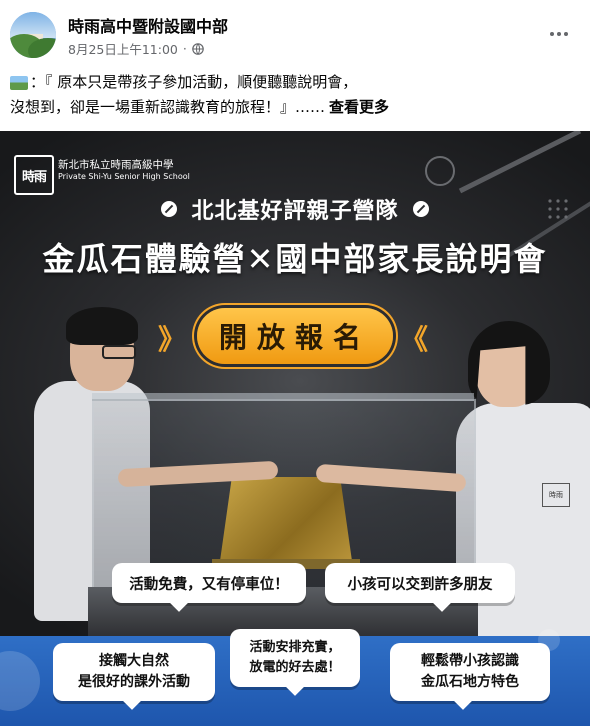 This screenshot has height=726, width=590. I want to click on more-options-button, so click(559, 34).